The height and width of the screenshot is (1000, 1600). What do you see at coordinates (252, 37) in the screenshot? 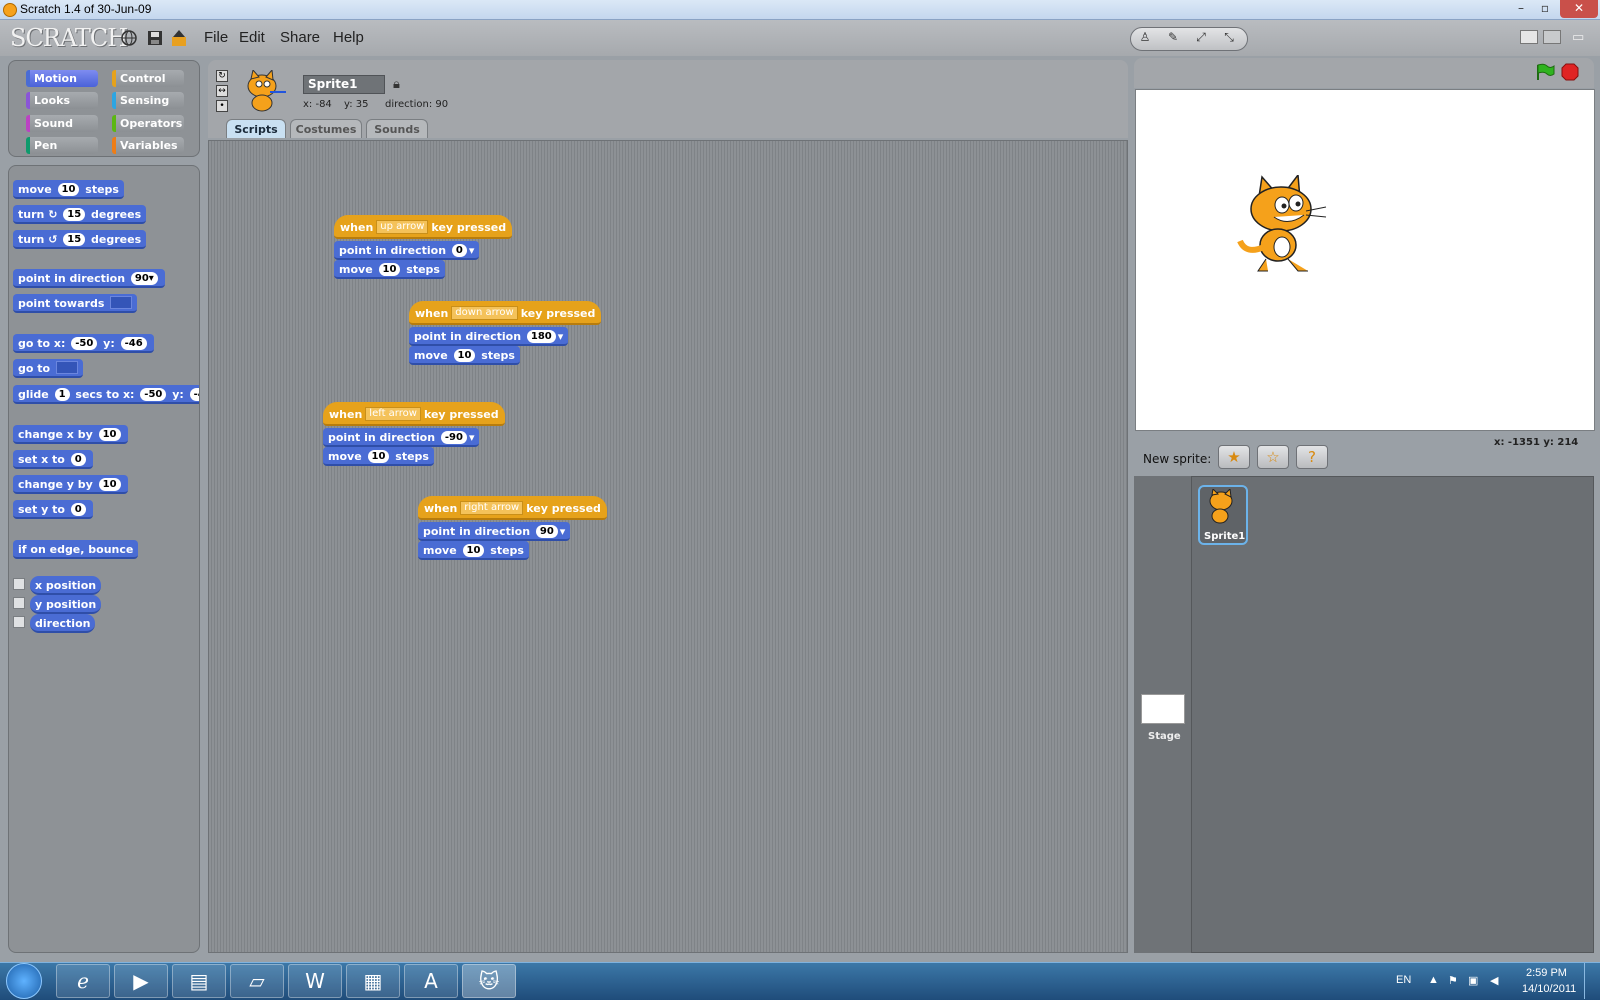
I see `menu-edit: Edit` at bounding box center [252, 37].